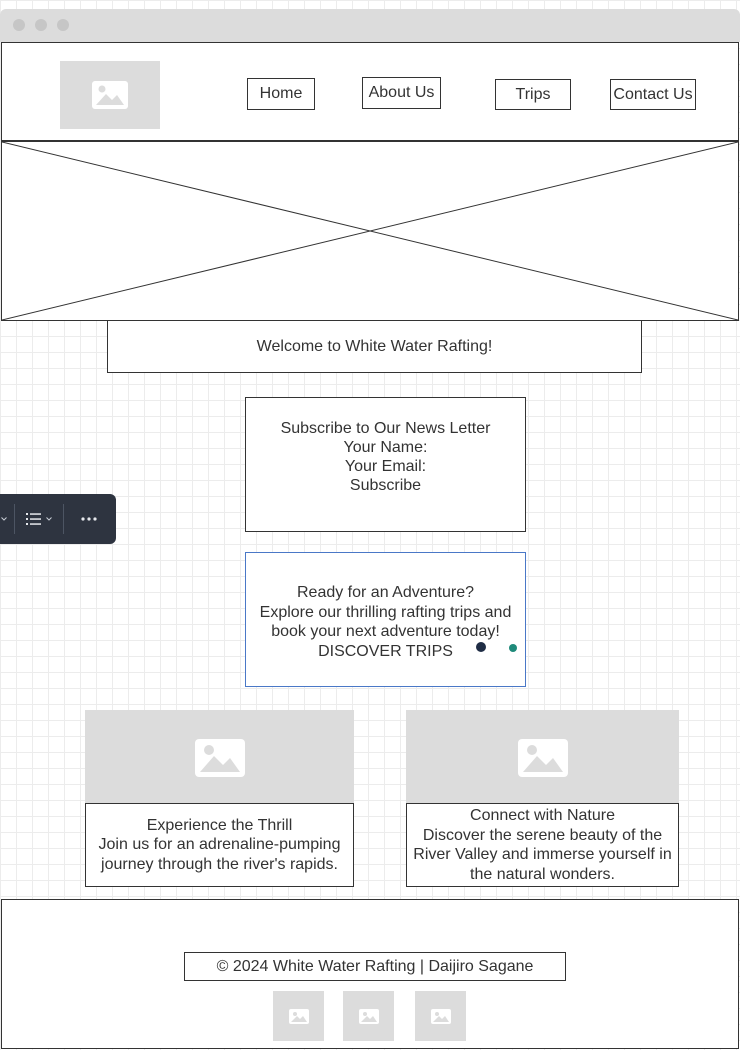  I want to click on email-field-label: Your Email:, so click(385, 466).